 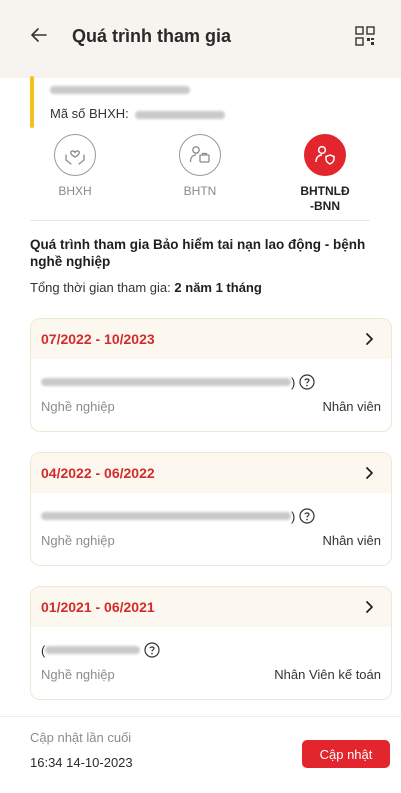 I want to click on record-card-header: 01/2021 - 06/2021, so click(x=211, y=607).